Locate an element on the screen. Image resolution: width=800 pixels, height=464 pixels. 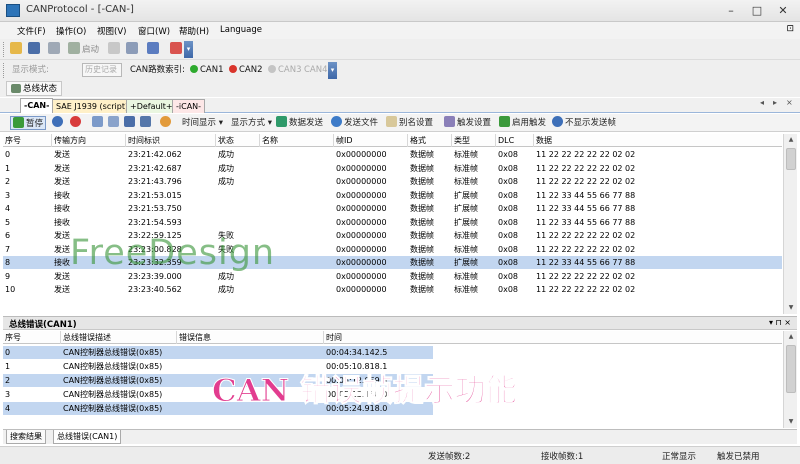
cell-data: 11 22 33 44 55 66 77 88 is located at coordinates (586, 195).